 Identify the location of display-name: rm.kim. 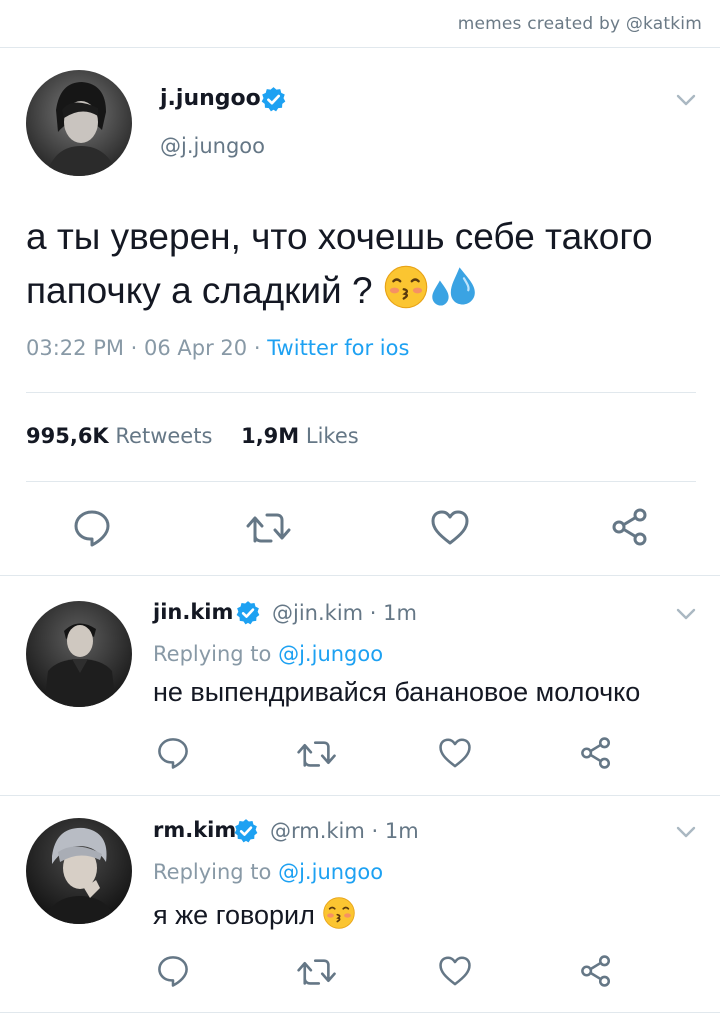
(194, 830).